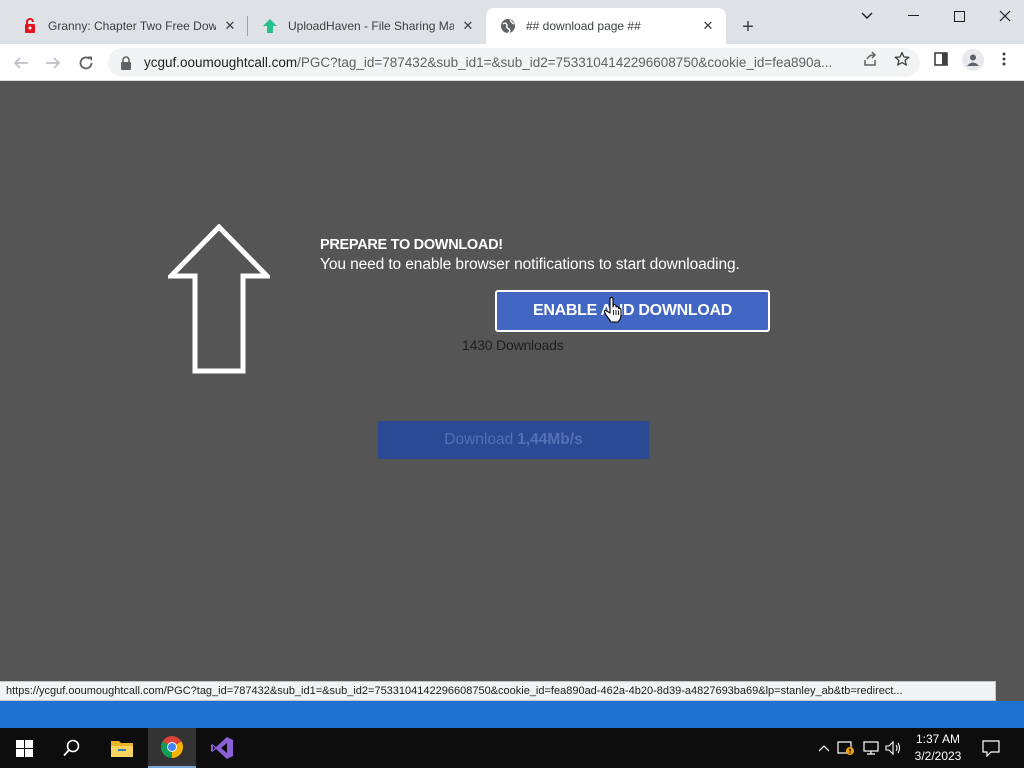  I want to click on menu-button, so click(1004, 59).